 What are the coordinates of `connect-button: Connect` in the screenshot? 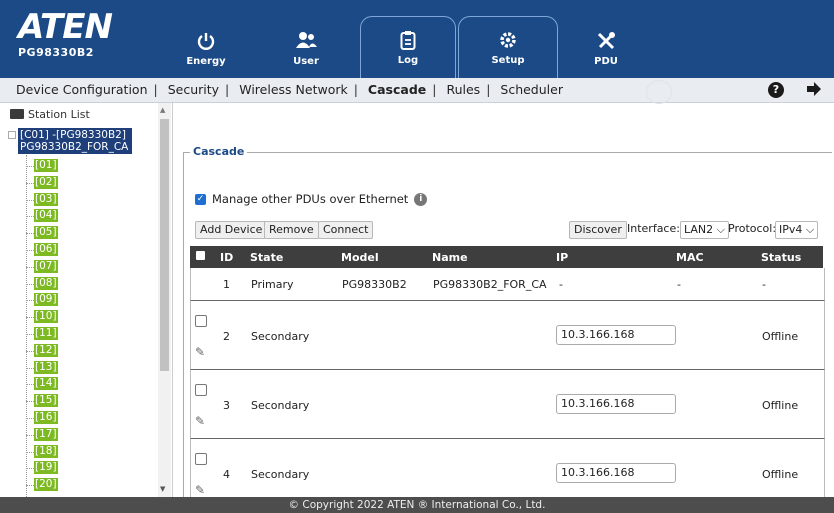 It's located at (346, 230).